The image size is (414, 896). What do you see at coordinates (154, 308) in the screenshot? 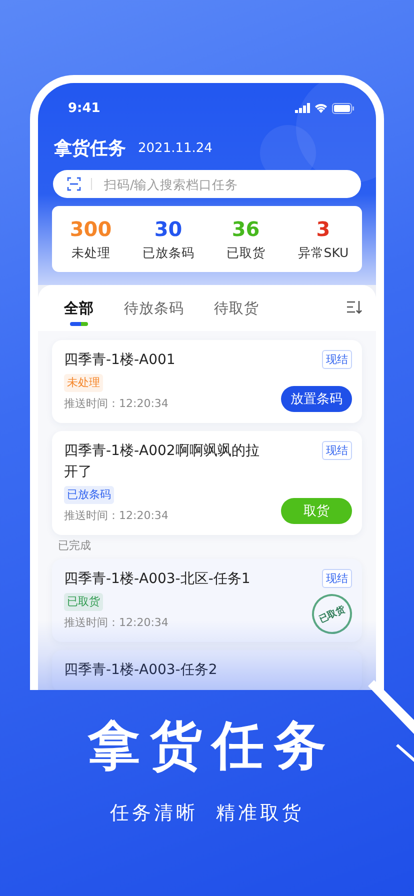
I see `filter-tab: 待放条码` at bounding box center [154, 308].